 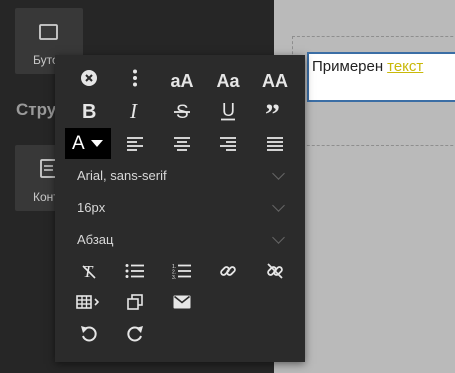 I want to click on copy-icon, so click(x=135, y=302).